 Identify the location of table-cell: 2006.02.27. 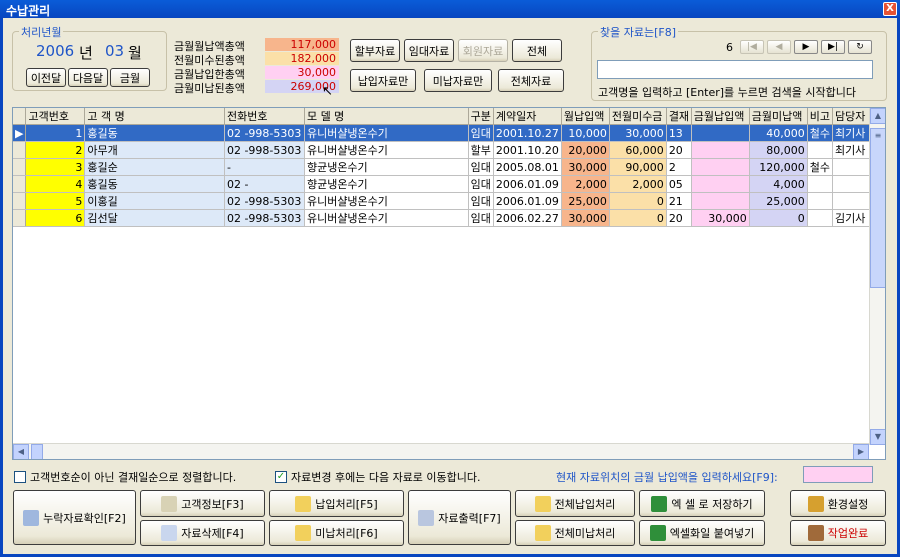
(527, 218).